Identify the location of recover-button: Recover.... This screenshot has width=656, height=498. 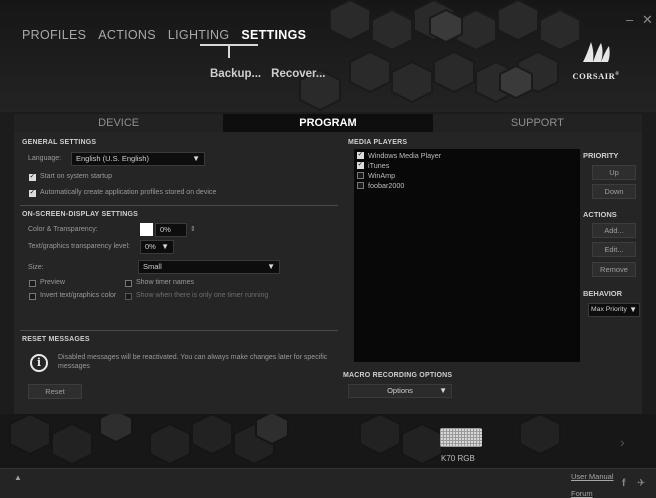
(298, 74).